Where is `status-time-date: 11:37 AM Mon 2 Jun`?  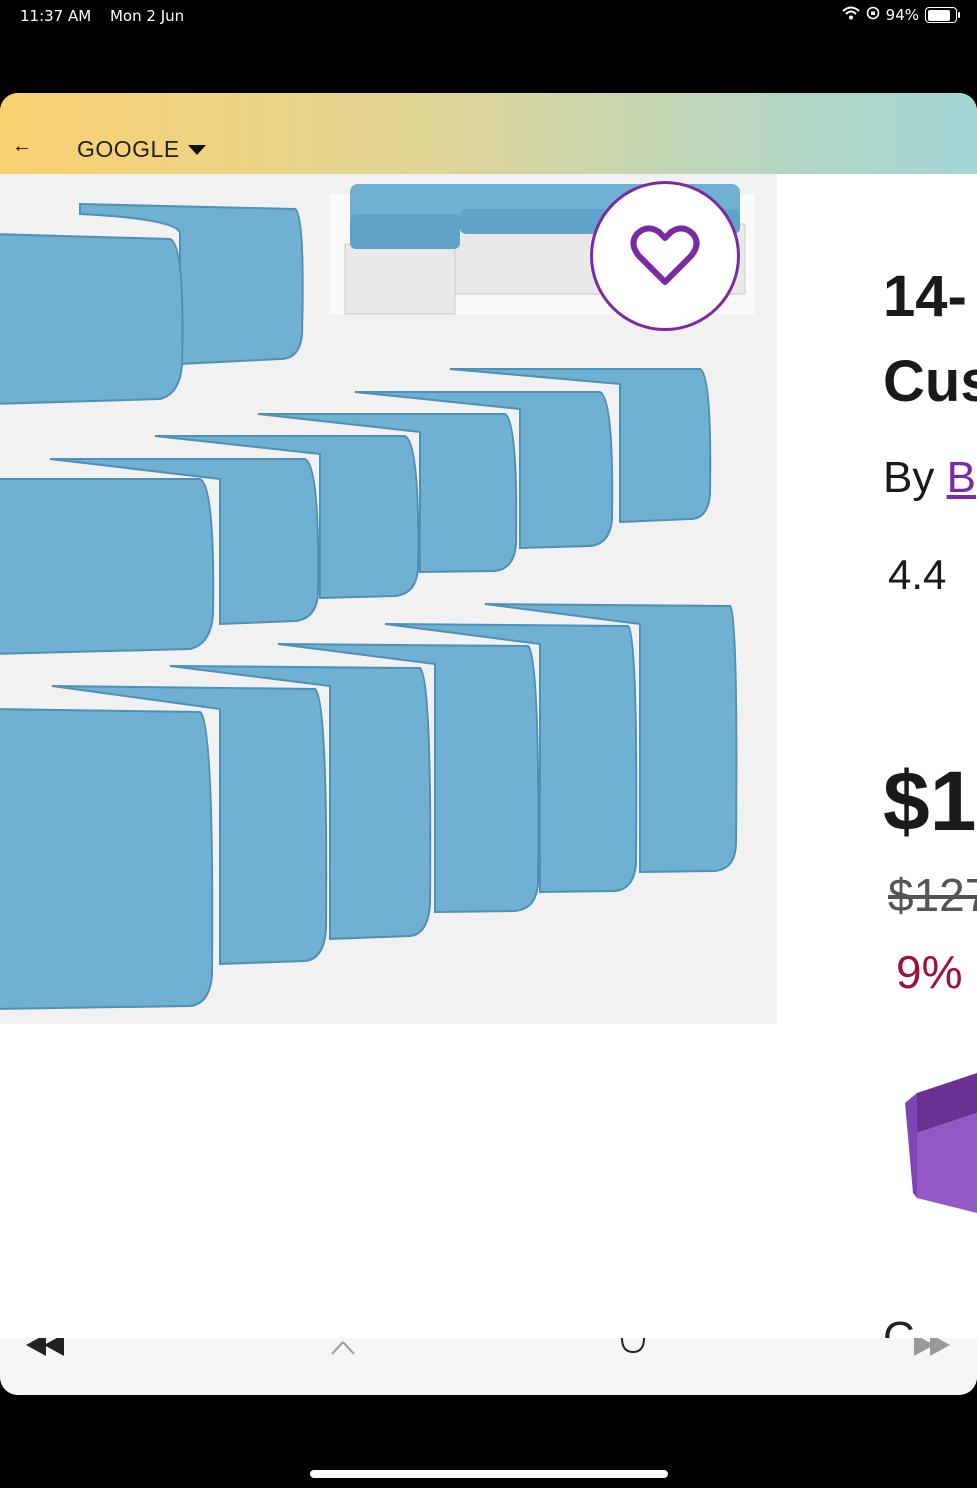
status-time-date: 11:37 AM Mon 2 Jun is located at coordinates (109, 16).